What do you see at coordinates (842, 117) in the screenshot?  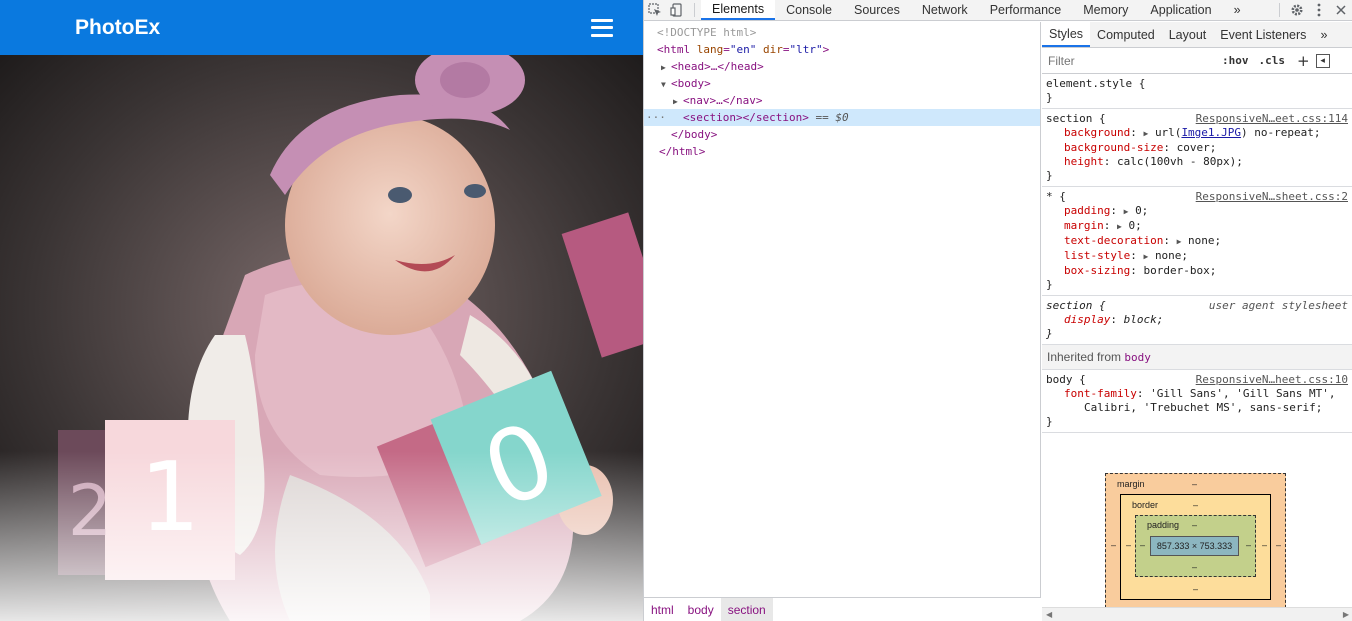 I see `dom-section-selected: ··· <section></section> == $0` at bounding box center [842, 117].